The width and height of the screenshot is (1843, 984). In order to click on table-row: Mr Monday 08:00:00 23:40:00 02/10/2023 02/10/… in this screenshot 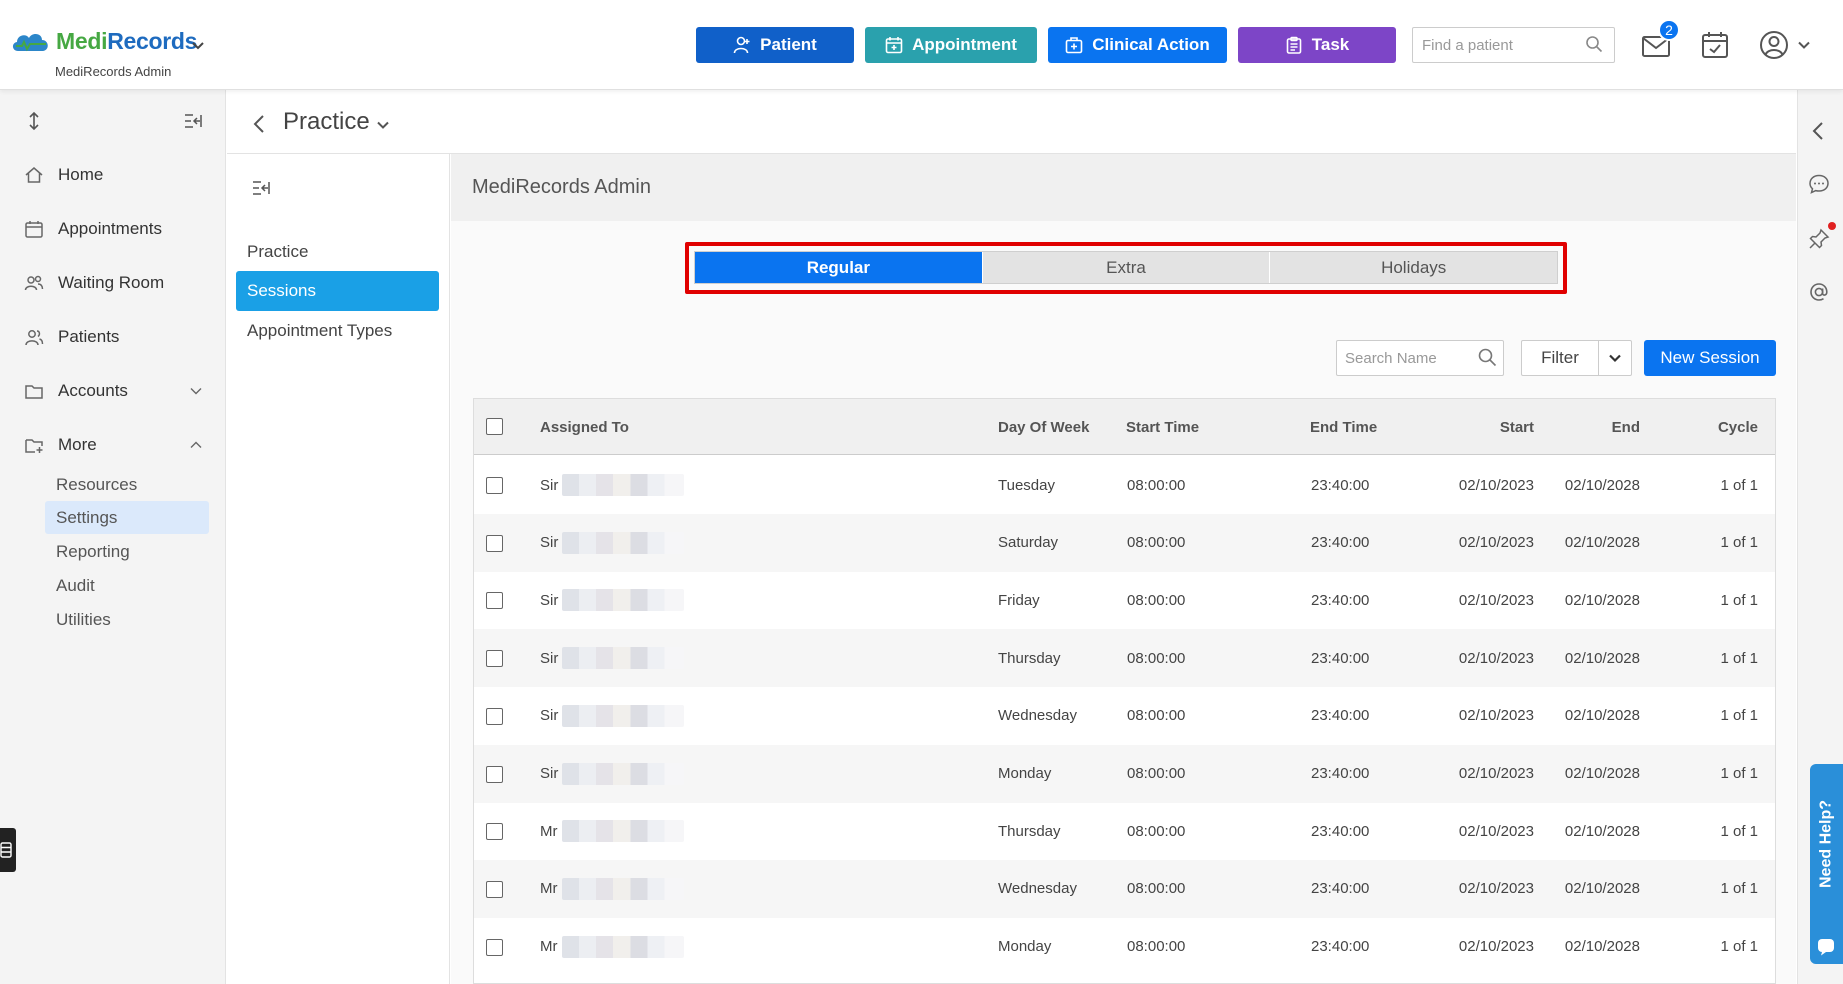, I will do `click(1124, 947)`.